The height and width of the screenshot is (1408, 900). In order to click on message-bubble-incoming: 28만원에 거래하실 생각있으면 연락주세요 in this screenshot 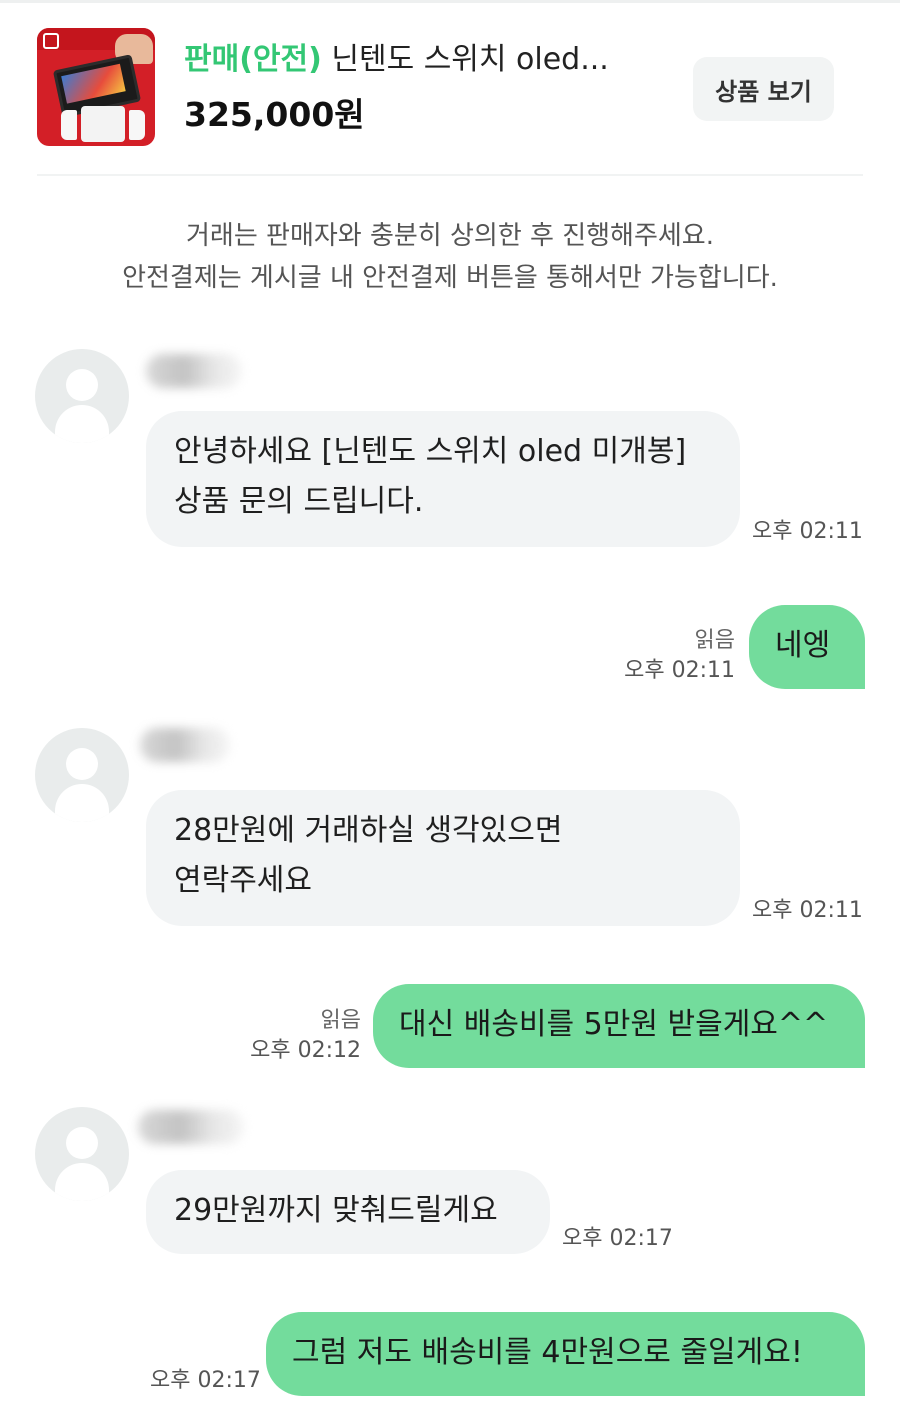, I will do `click(443, 858)`.